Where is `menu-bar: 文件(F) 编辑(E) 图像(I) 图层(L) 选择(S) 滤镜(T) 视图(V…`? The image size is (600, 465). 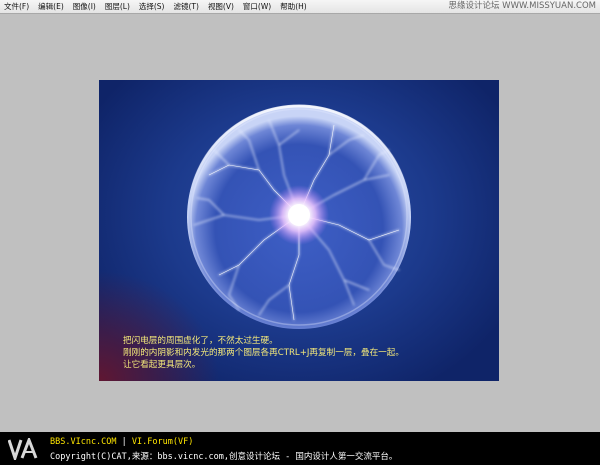 menu-bar: 文件(F) 编辑(E) 图像(I) 图层(L) 选择(S) 滤镜(T) 视图(V… is located at coordinates (300, 7).